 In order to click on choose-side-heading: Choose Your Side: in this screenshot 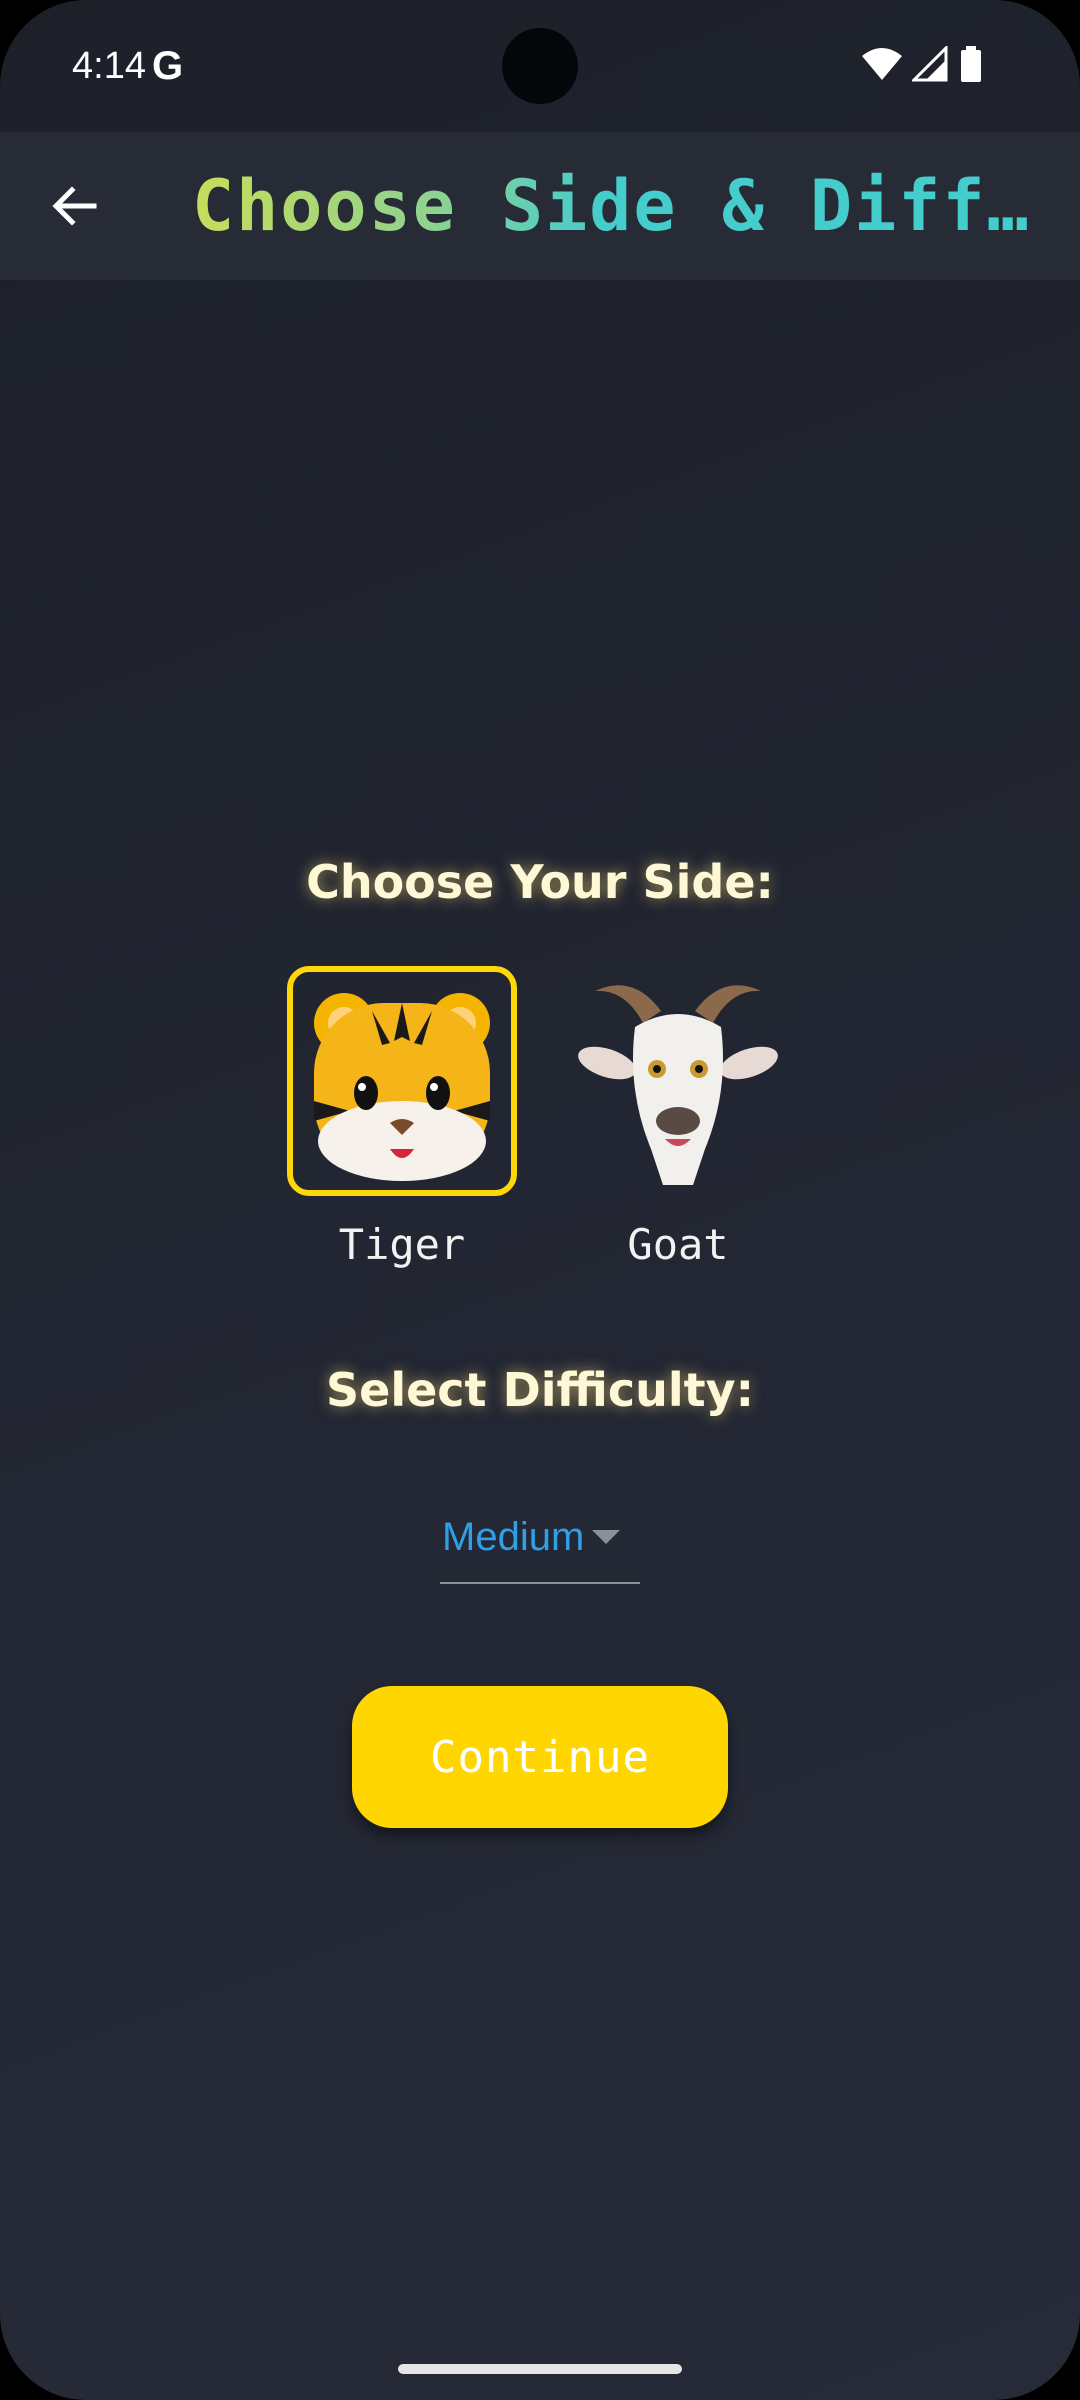, I will do `click(540, 882)`.